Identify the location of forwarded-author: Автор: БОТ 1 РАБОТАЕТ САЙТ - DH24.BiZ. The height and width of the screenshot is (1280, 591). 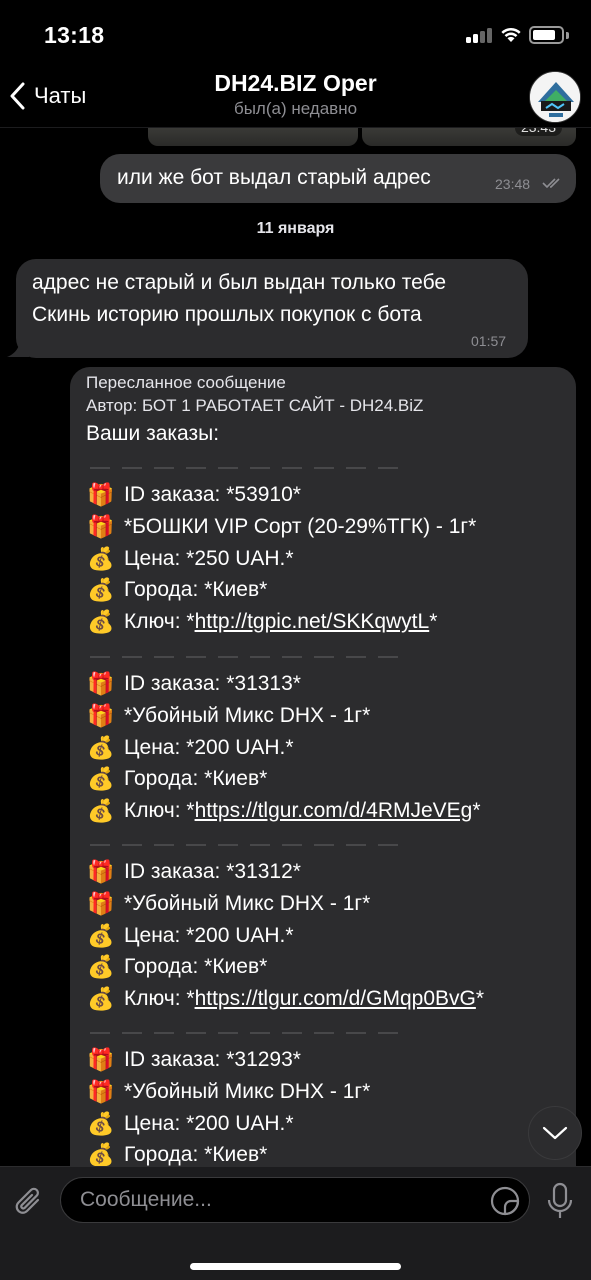
(254, 406).